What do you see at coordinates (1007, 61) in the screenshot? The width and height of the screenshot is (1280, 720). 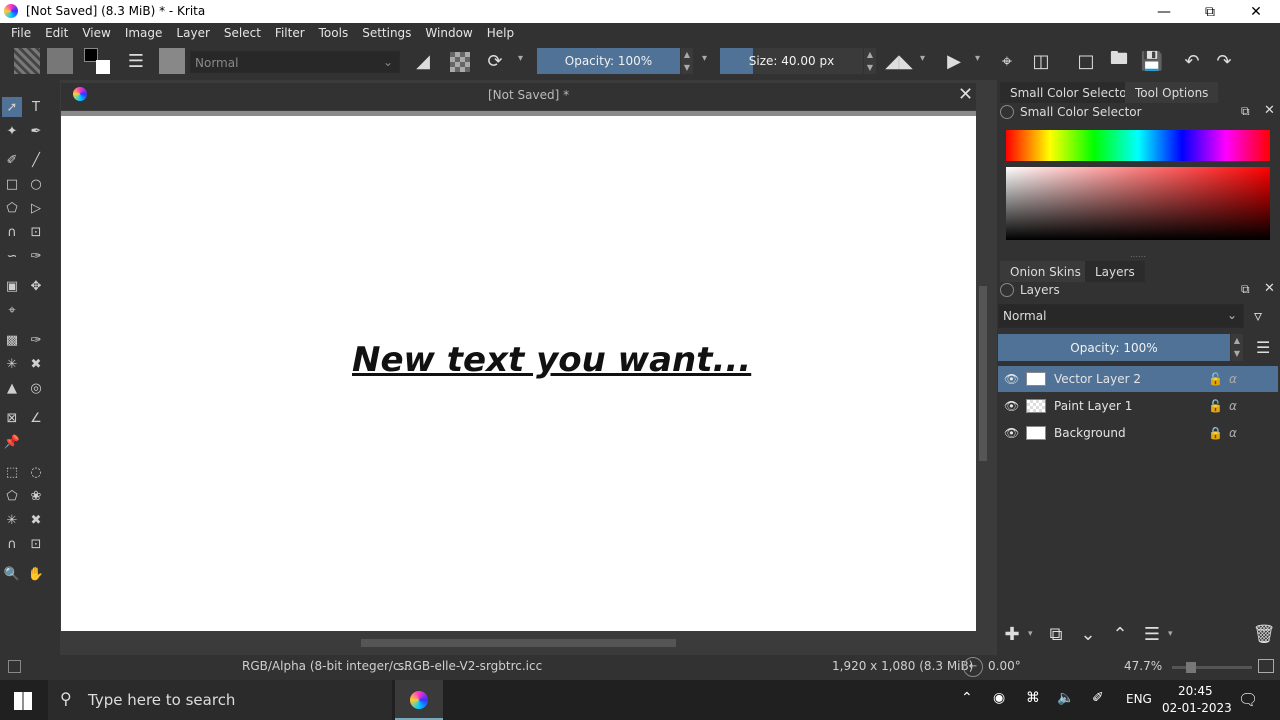 I see `crop-icon: ⌖` at bounding box center [1007, 61].